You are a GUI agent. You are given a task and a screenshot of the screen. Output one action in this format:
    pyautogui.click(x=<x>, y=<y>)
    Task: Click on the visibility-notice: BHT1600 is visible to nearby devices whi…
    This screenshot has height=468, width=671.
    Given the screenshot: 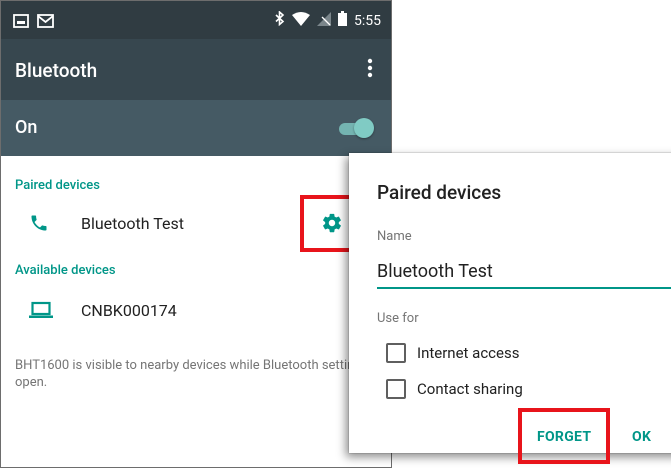 What is the action you would take?
    pyautogui.click(x=198, y=374)
    